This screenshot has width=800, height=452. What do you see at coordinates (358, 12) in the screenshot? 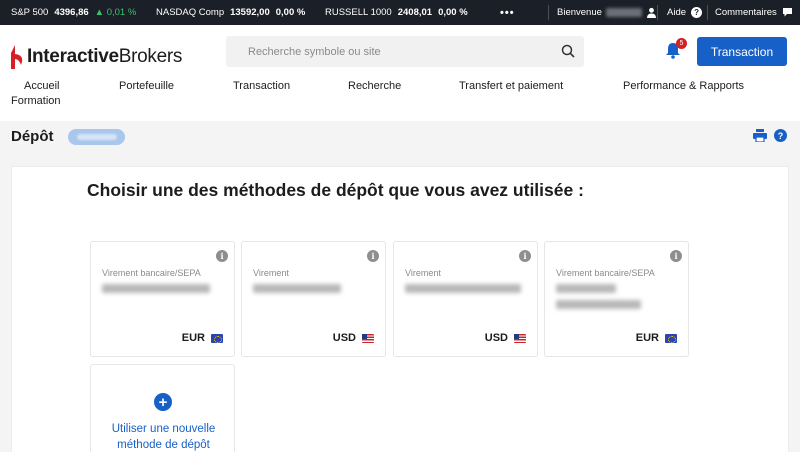
I see `ticker-name: RUSSELL 1000` at bounding box center [358, 12].